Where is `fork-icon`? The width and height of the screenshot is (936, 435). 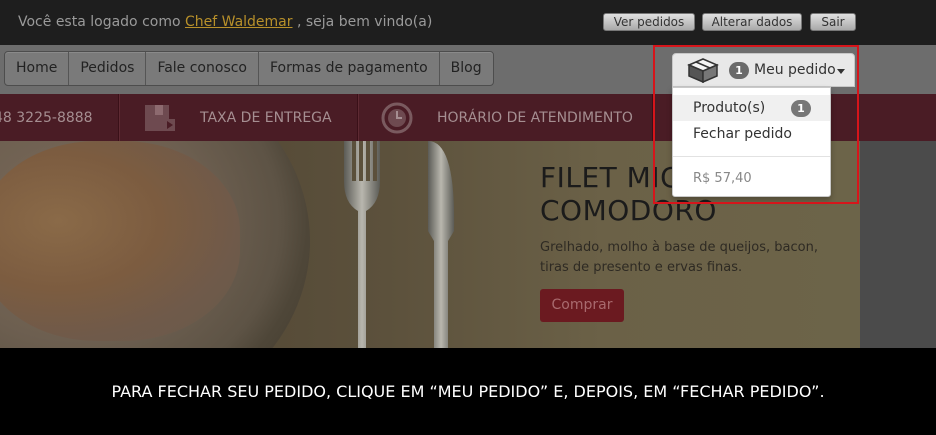
fork-icon is located at coordinates (362, 244).